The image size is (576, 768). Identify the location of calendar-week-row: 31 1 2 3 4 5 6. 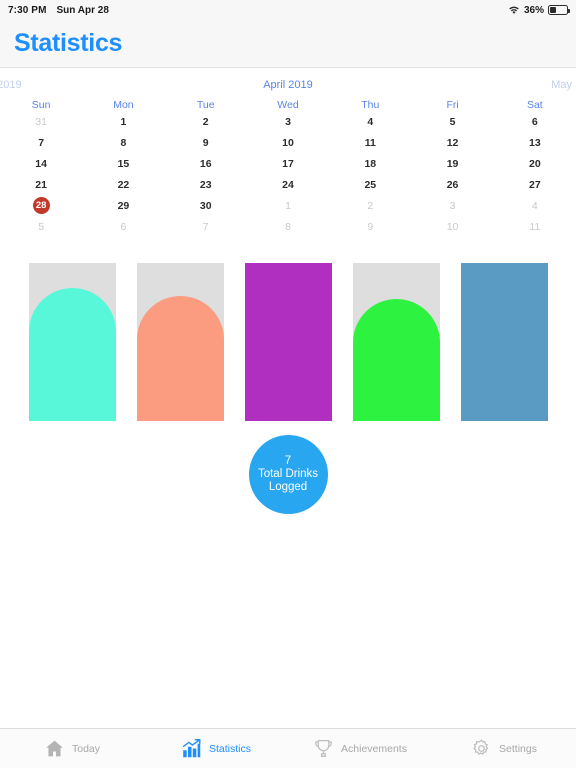
(288, 121).